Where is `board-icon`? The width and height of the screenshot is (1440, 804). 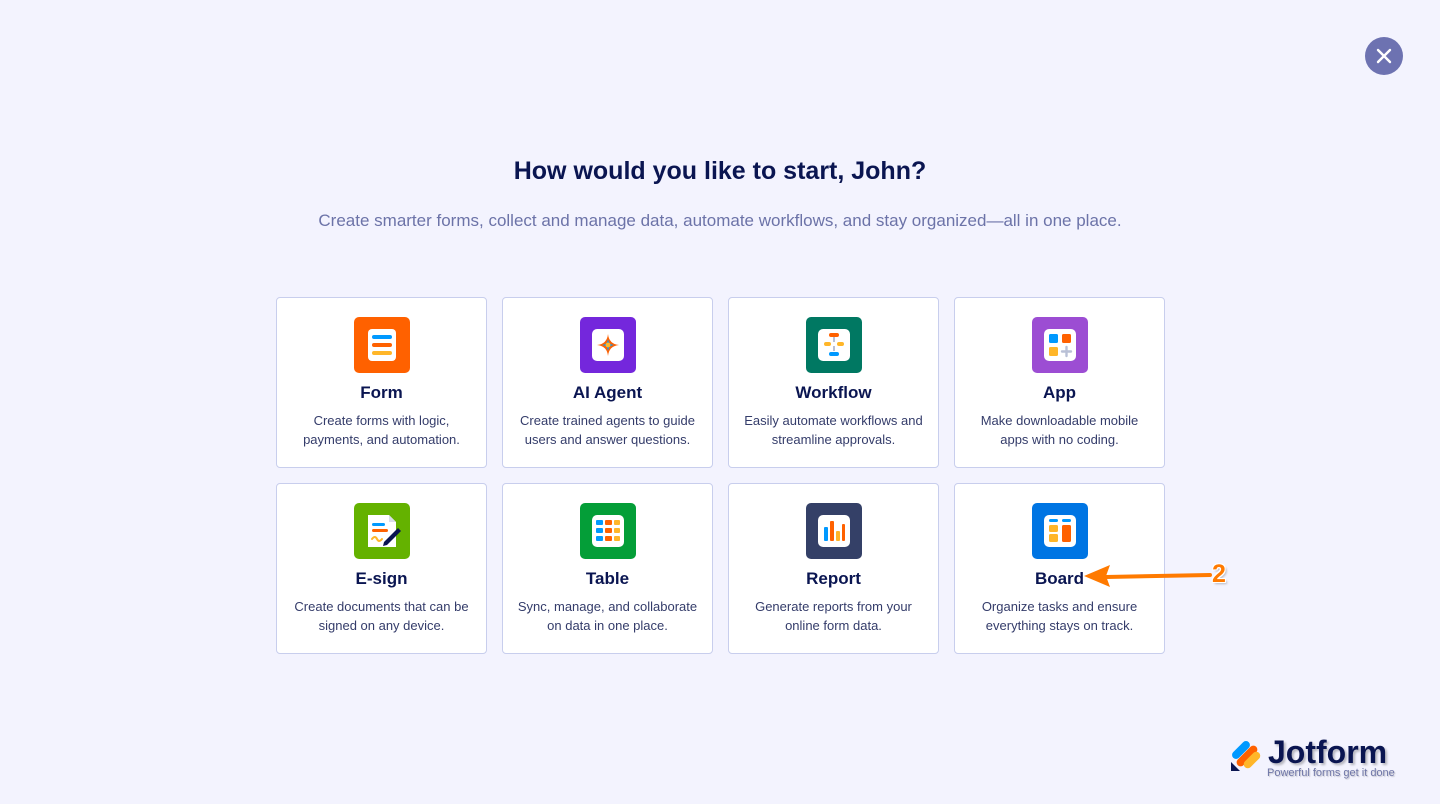 board-icon is located at coordinates (1059, 531).